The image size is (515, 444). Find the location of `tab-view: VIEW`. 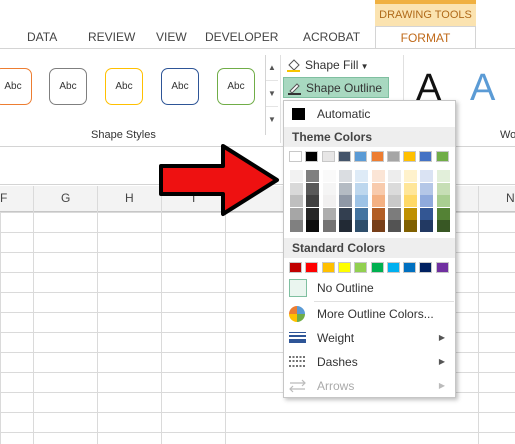

tab-view: VIEW is located at coordinates (171, 37).